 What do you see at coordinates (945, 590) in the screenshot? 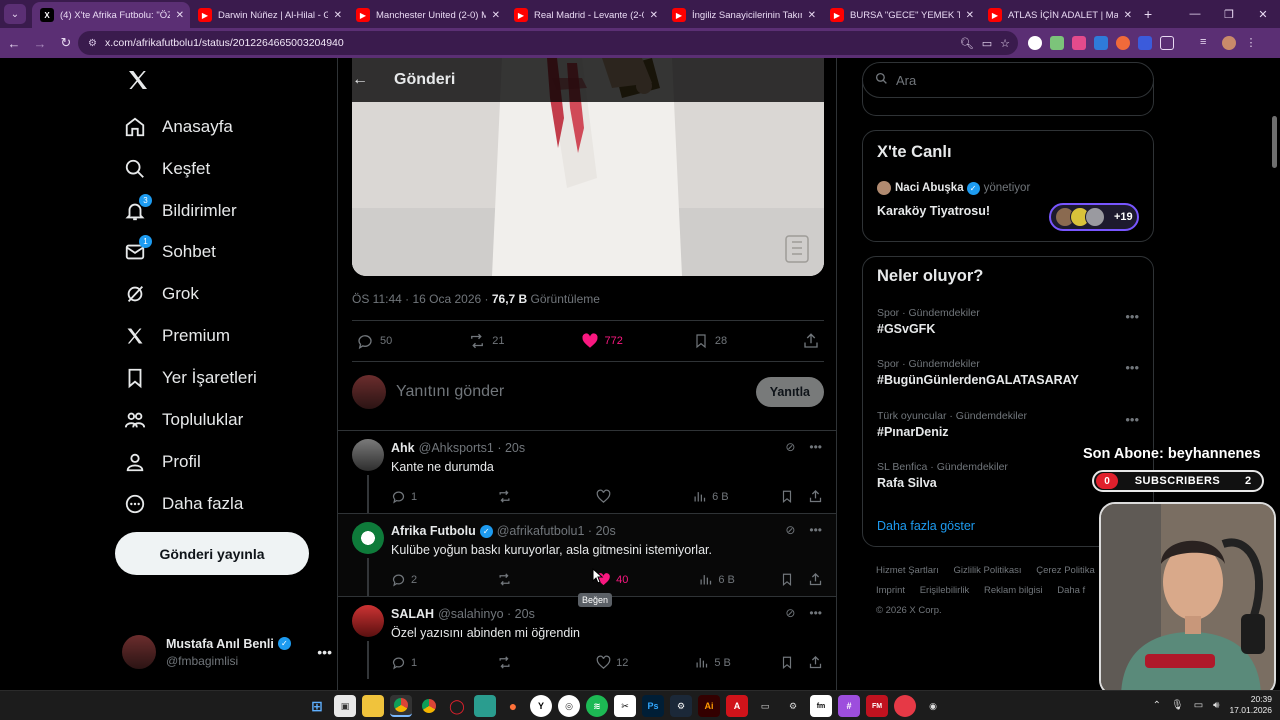
I see `footer-link: Erişilebilirlik` at bounding box center [945, 590].